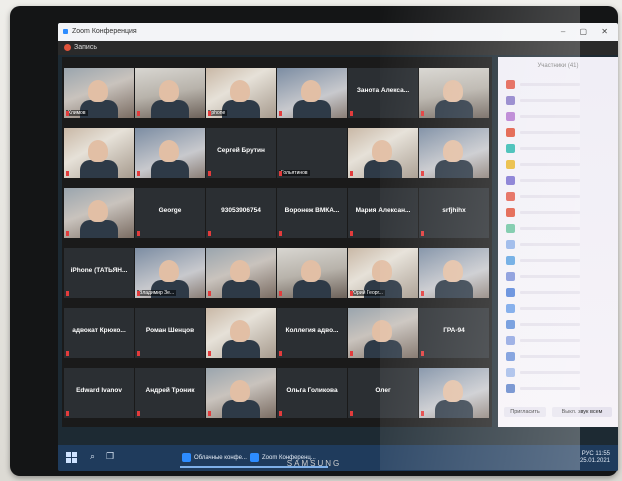 Image resolution: width=622 pixels, height=481 pixels. Describe the element at coordinates (170, 393) in the screenshot. I see `participant-tile: Андрей Троник` at that location.